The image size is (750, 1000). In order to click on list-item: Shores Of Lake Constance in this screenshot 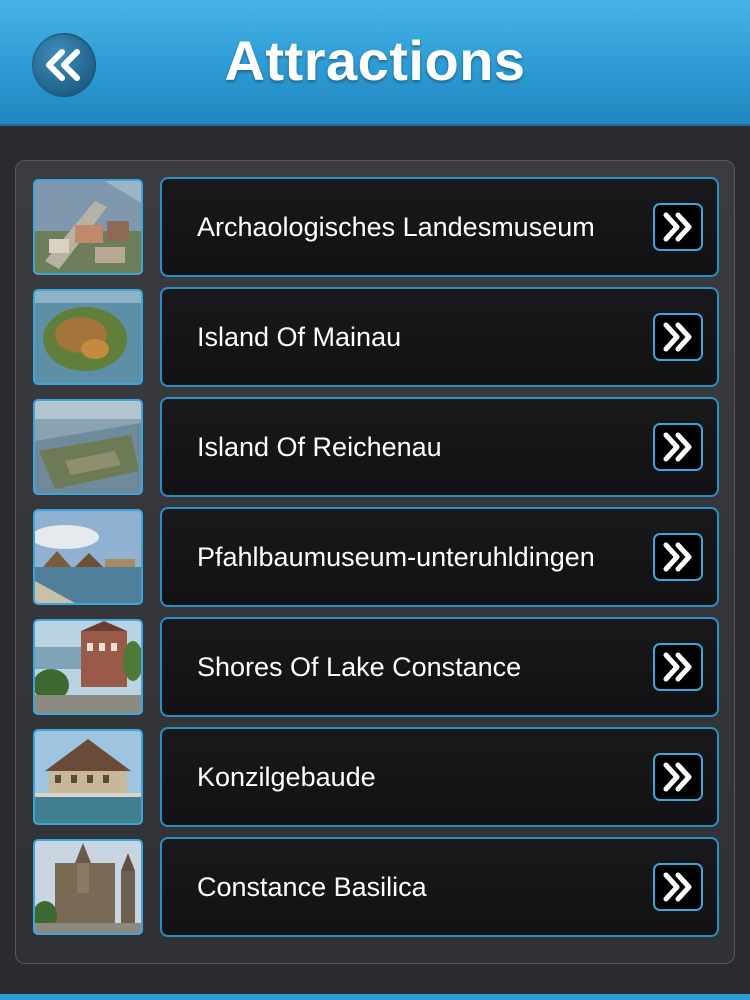, I will do `click(376, 667)`.